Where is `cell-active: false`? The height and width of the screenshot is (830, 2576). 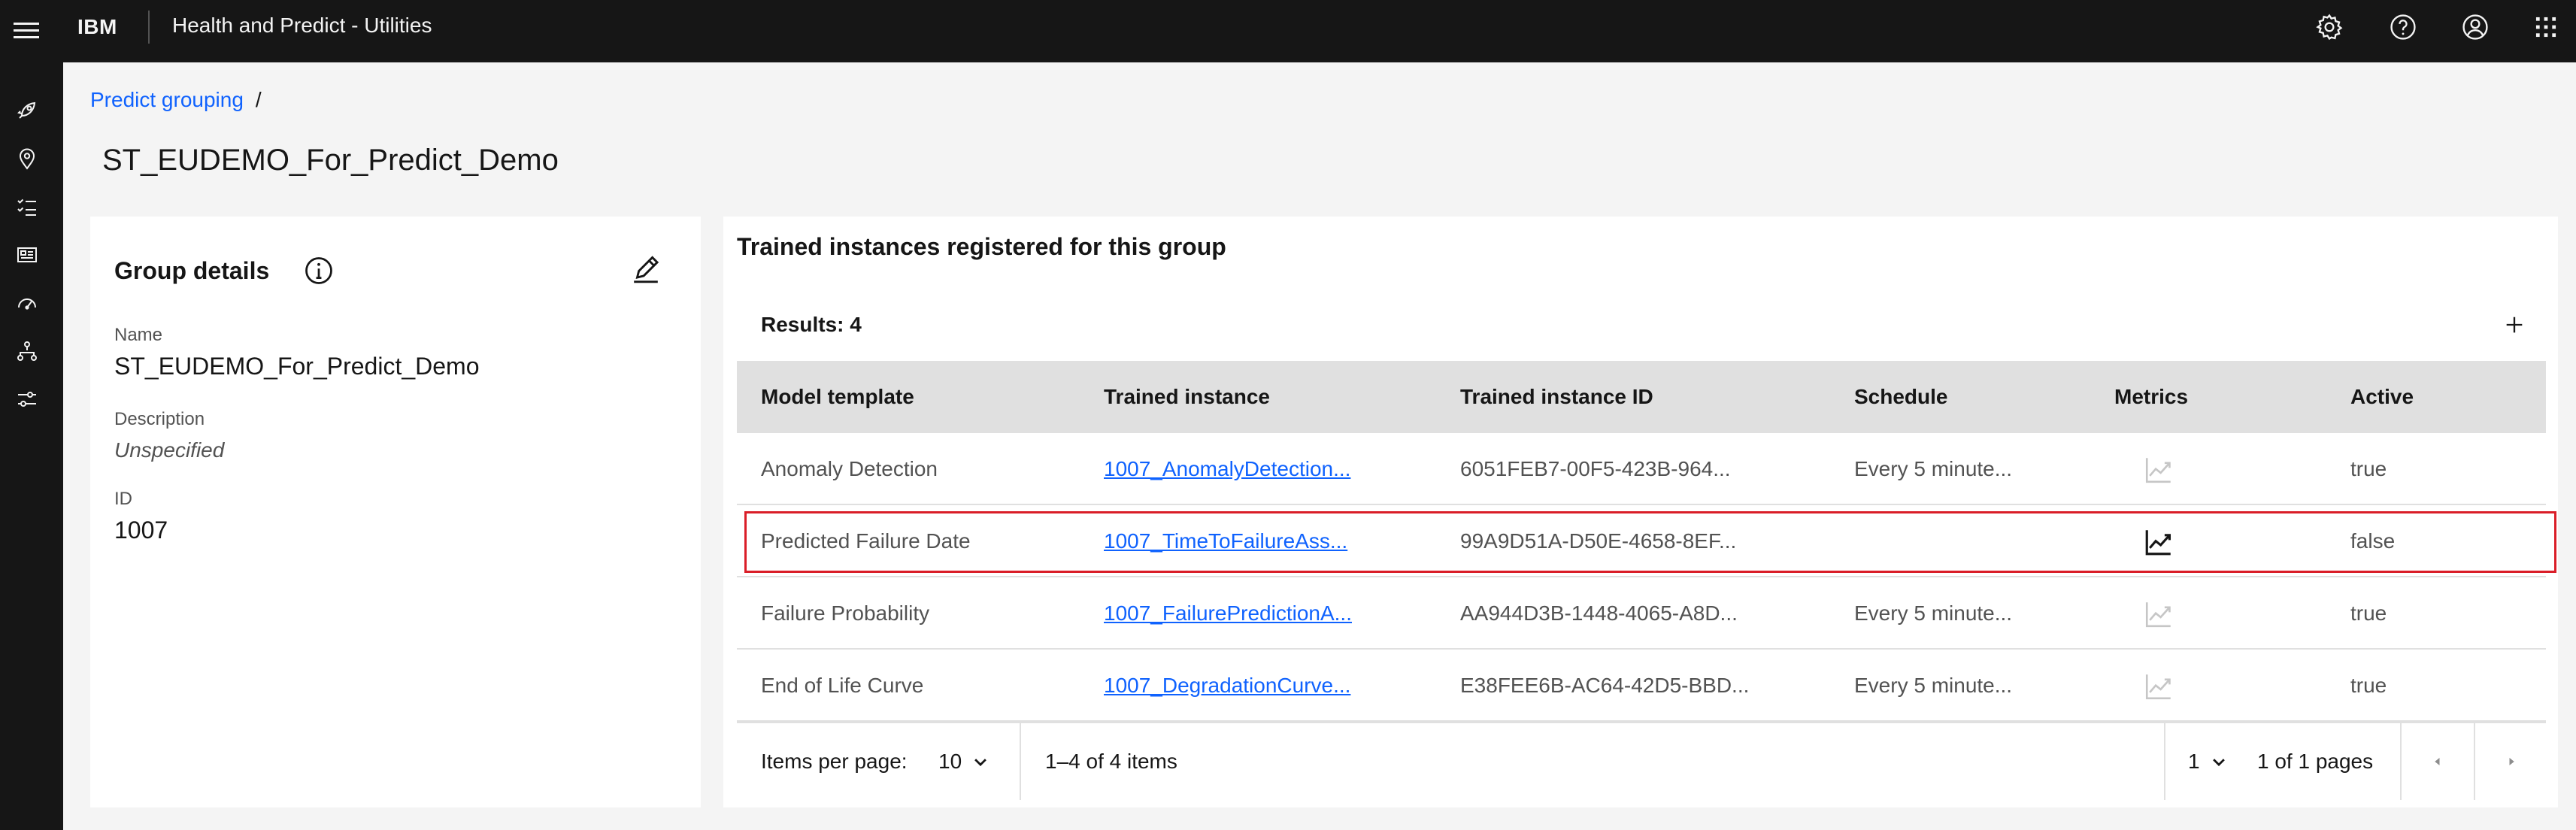 cell-active: false is located at coordinates (2373, 541).